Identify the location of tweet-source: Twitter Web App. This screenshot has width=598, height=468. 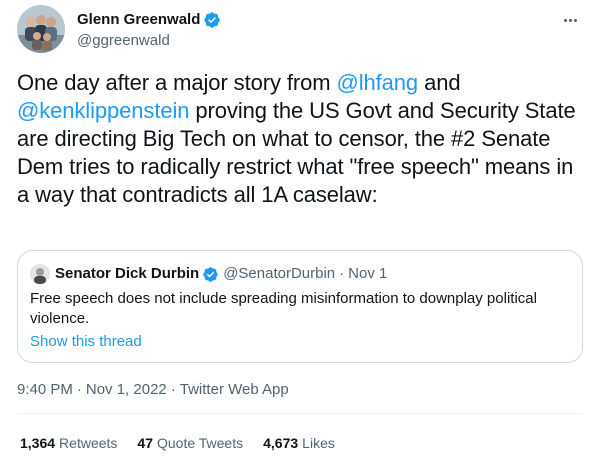
(234, 389).